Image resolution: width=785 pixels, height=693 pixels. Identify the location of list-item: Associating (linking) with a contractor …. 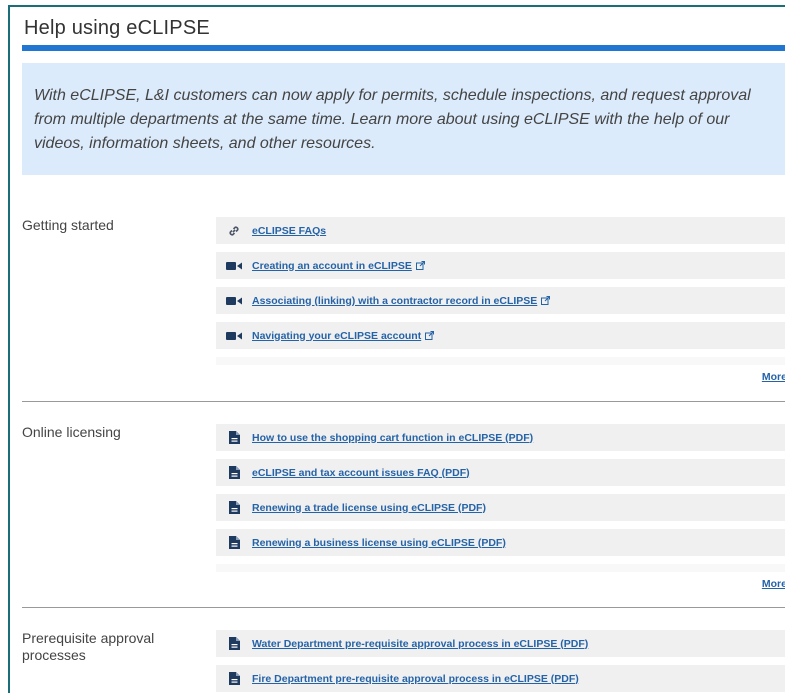
(500, 300).